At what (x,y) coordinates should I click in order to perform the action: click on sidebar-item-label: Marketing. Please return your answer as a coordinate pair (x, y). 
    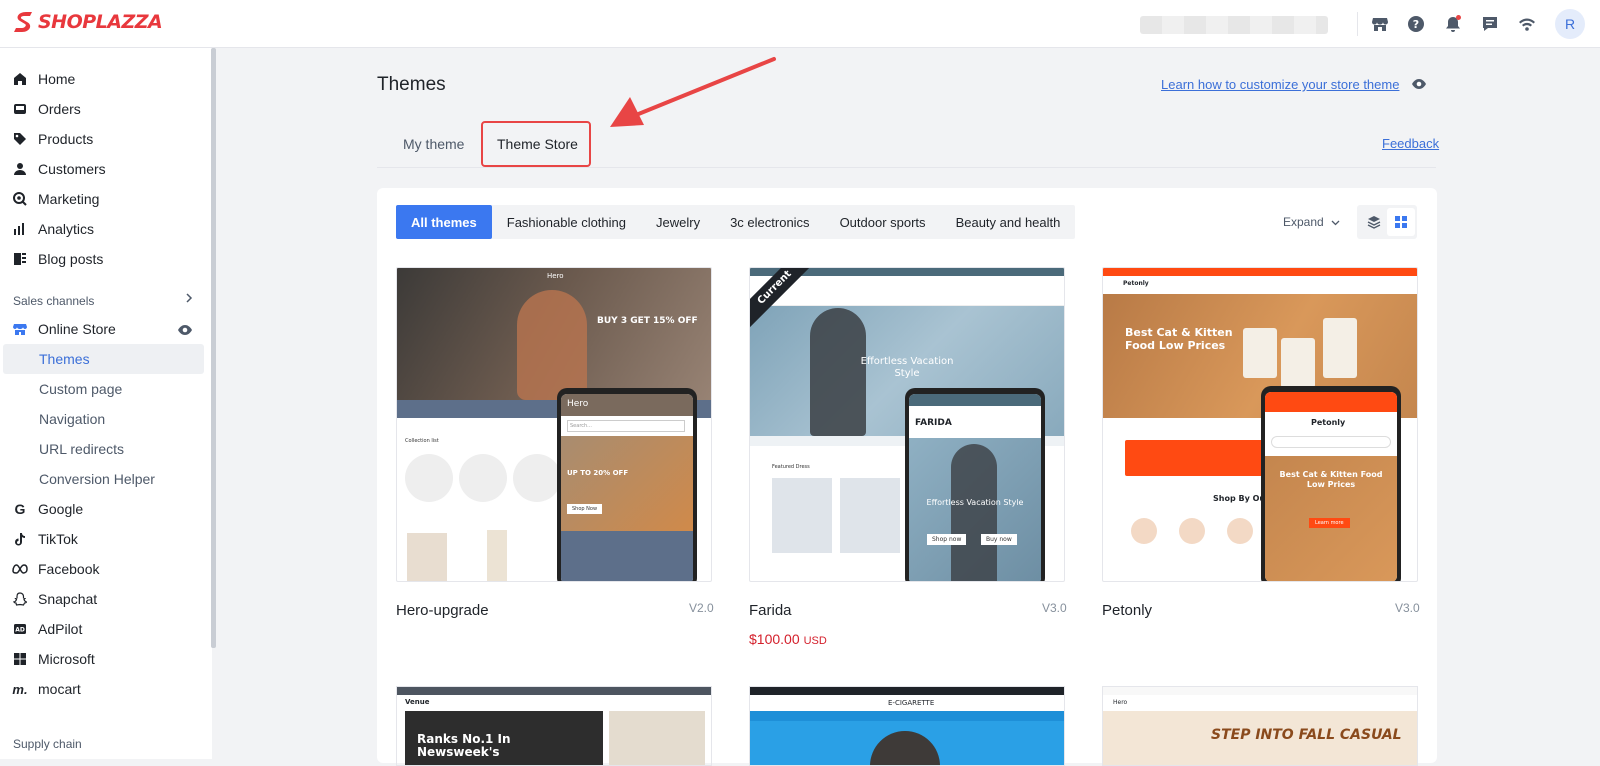
    Looking at the image, I should click on (69, 199).